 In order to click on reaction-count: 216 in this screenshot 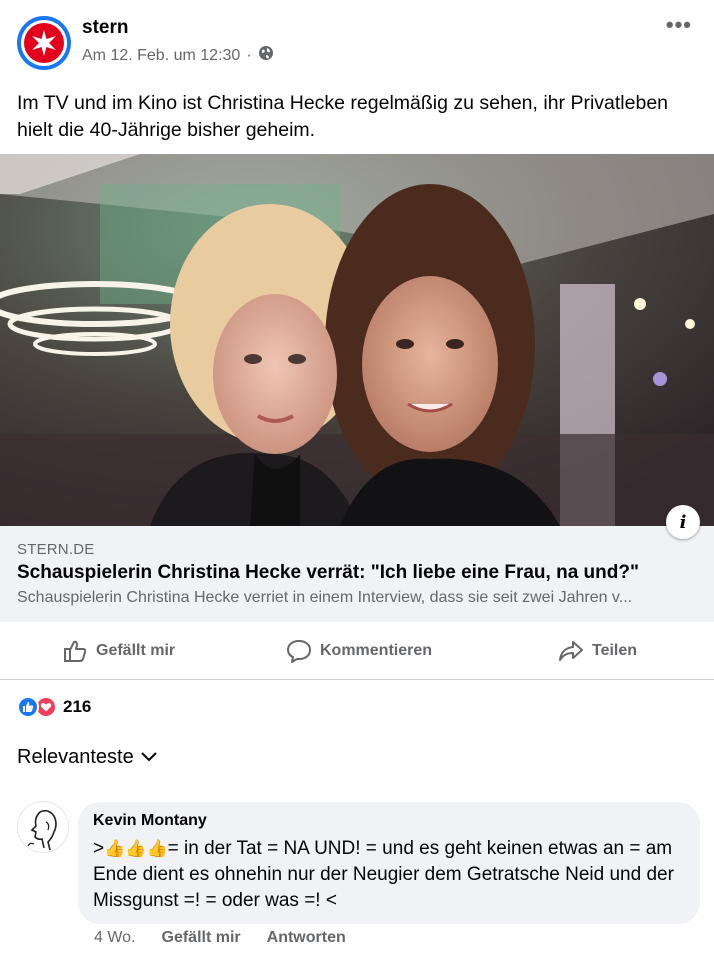, I will do `click(77, 706)`.